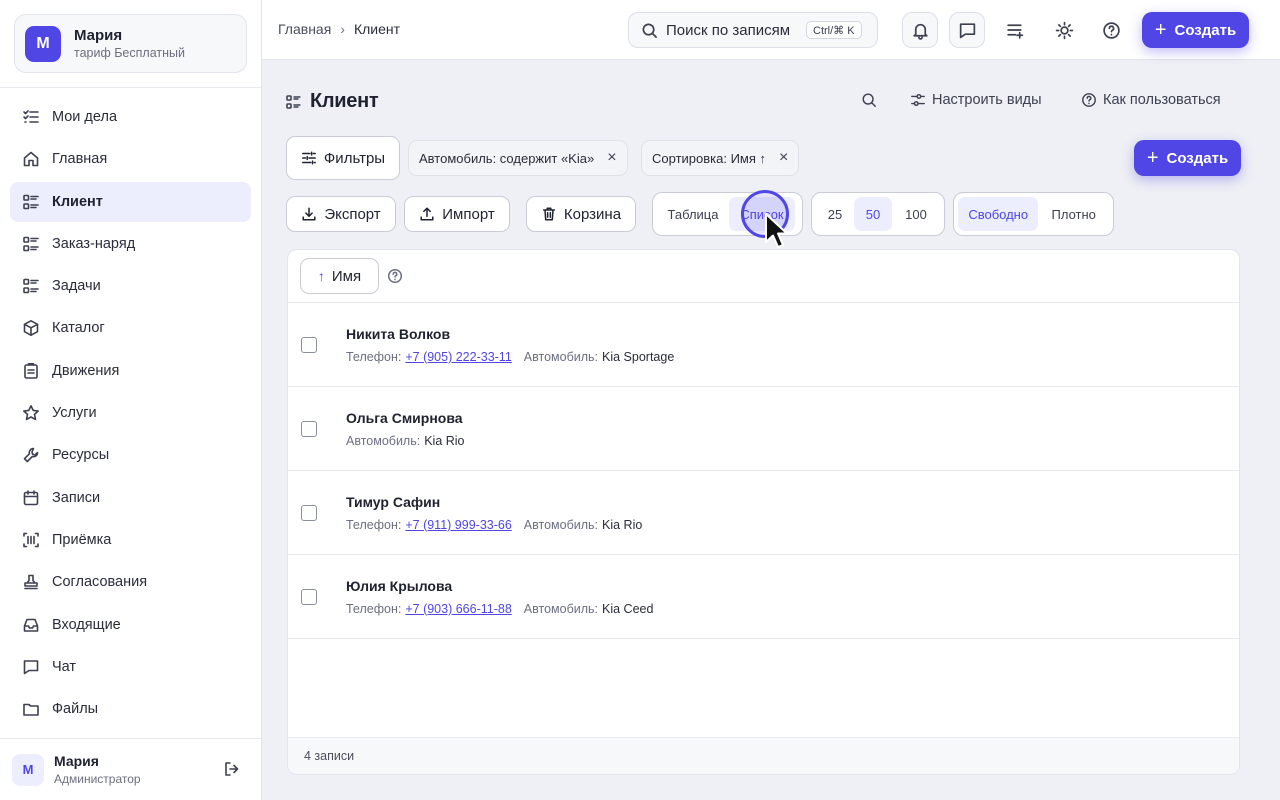 This screenshot has height=800, width=1280. I want to click on sidebar-item-appointments: Записи, so click(130, 498).